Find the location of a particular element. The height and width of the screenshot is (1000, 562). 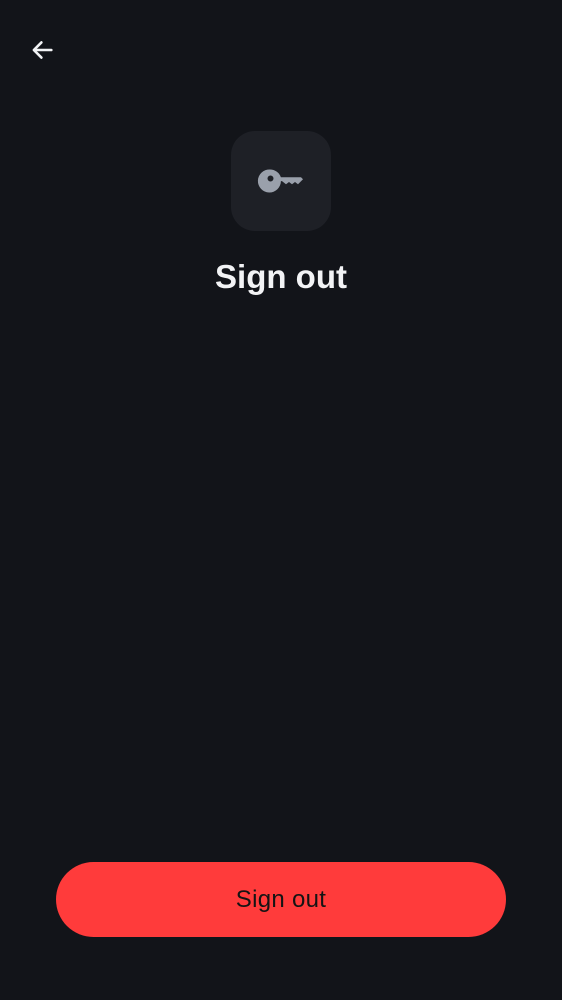

key-icon-tile is located at coordinates (281, 181).